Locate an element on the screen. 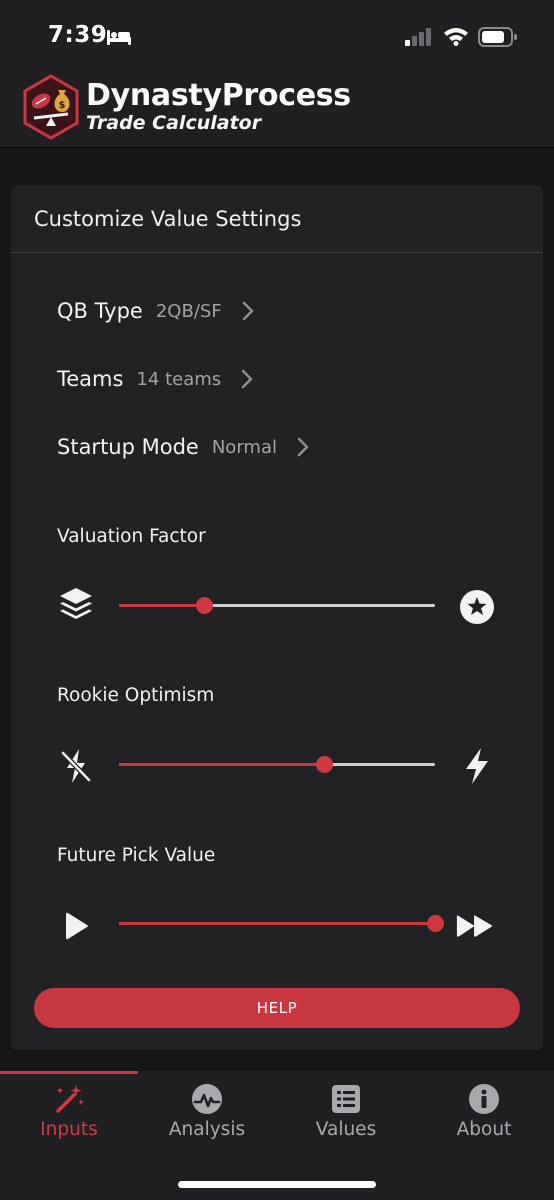 This screenshot has width=554, height=1200. star-circle-icon is located at coordinates (477, 607).